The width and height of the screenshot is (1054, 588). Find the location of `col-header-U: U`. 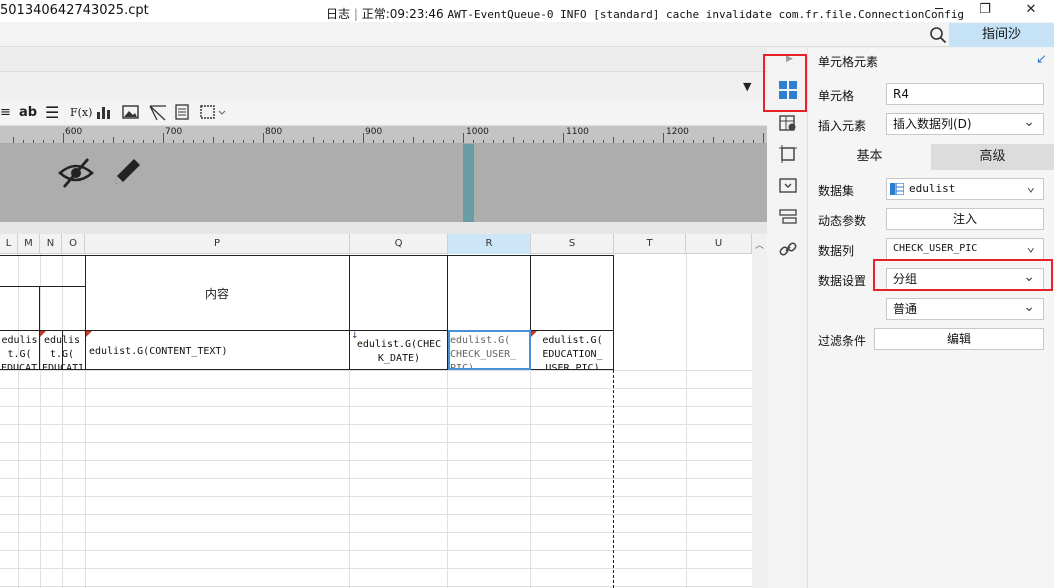

col-header-U: U is located at coordinates (719, 244).